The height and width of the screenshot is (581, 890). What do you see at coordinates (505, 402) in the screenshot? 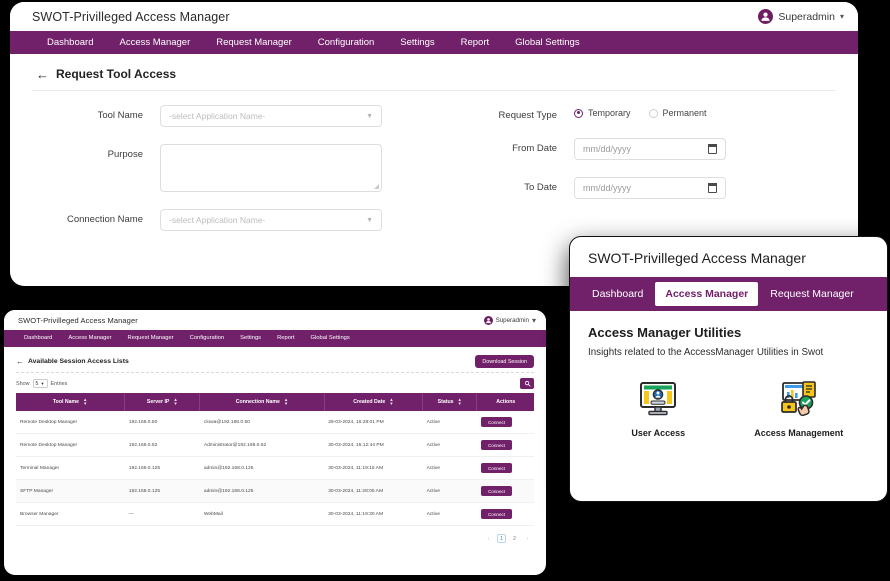
I see `col-actions: Actions` at bounding box center [505, 402].